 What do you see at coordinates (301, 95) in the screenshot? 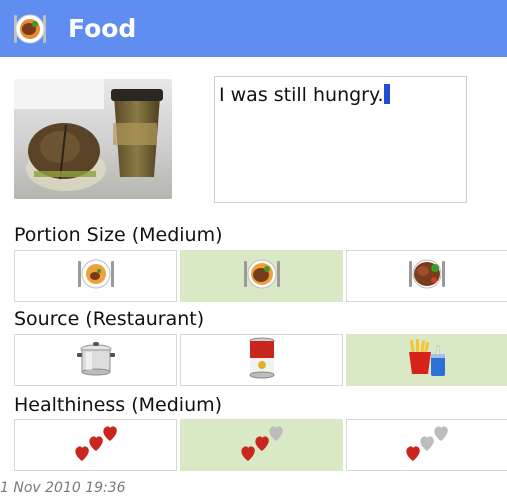
I see `note-text: I was still hungry.` at bounding box center [301, 95].